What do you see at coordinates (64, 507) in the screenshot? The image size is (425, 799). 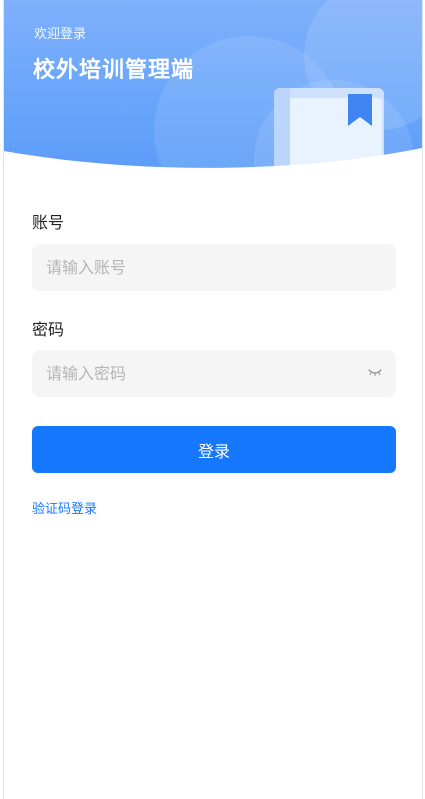 I see `sms-code-login-link: 验证码登录` at bounding box center [64, 507].